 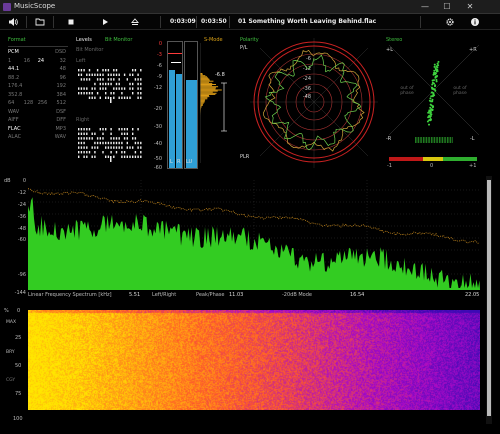 I want to click on play-icon, so click(x=105, y=22).